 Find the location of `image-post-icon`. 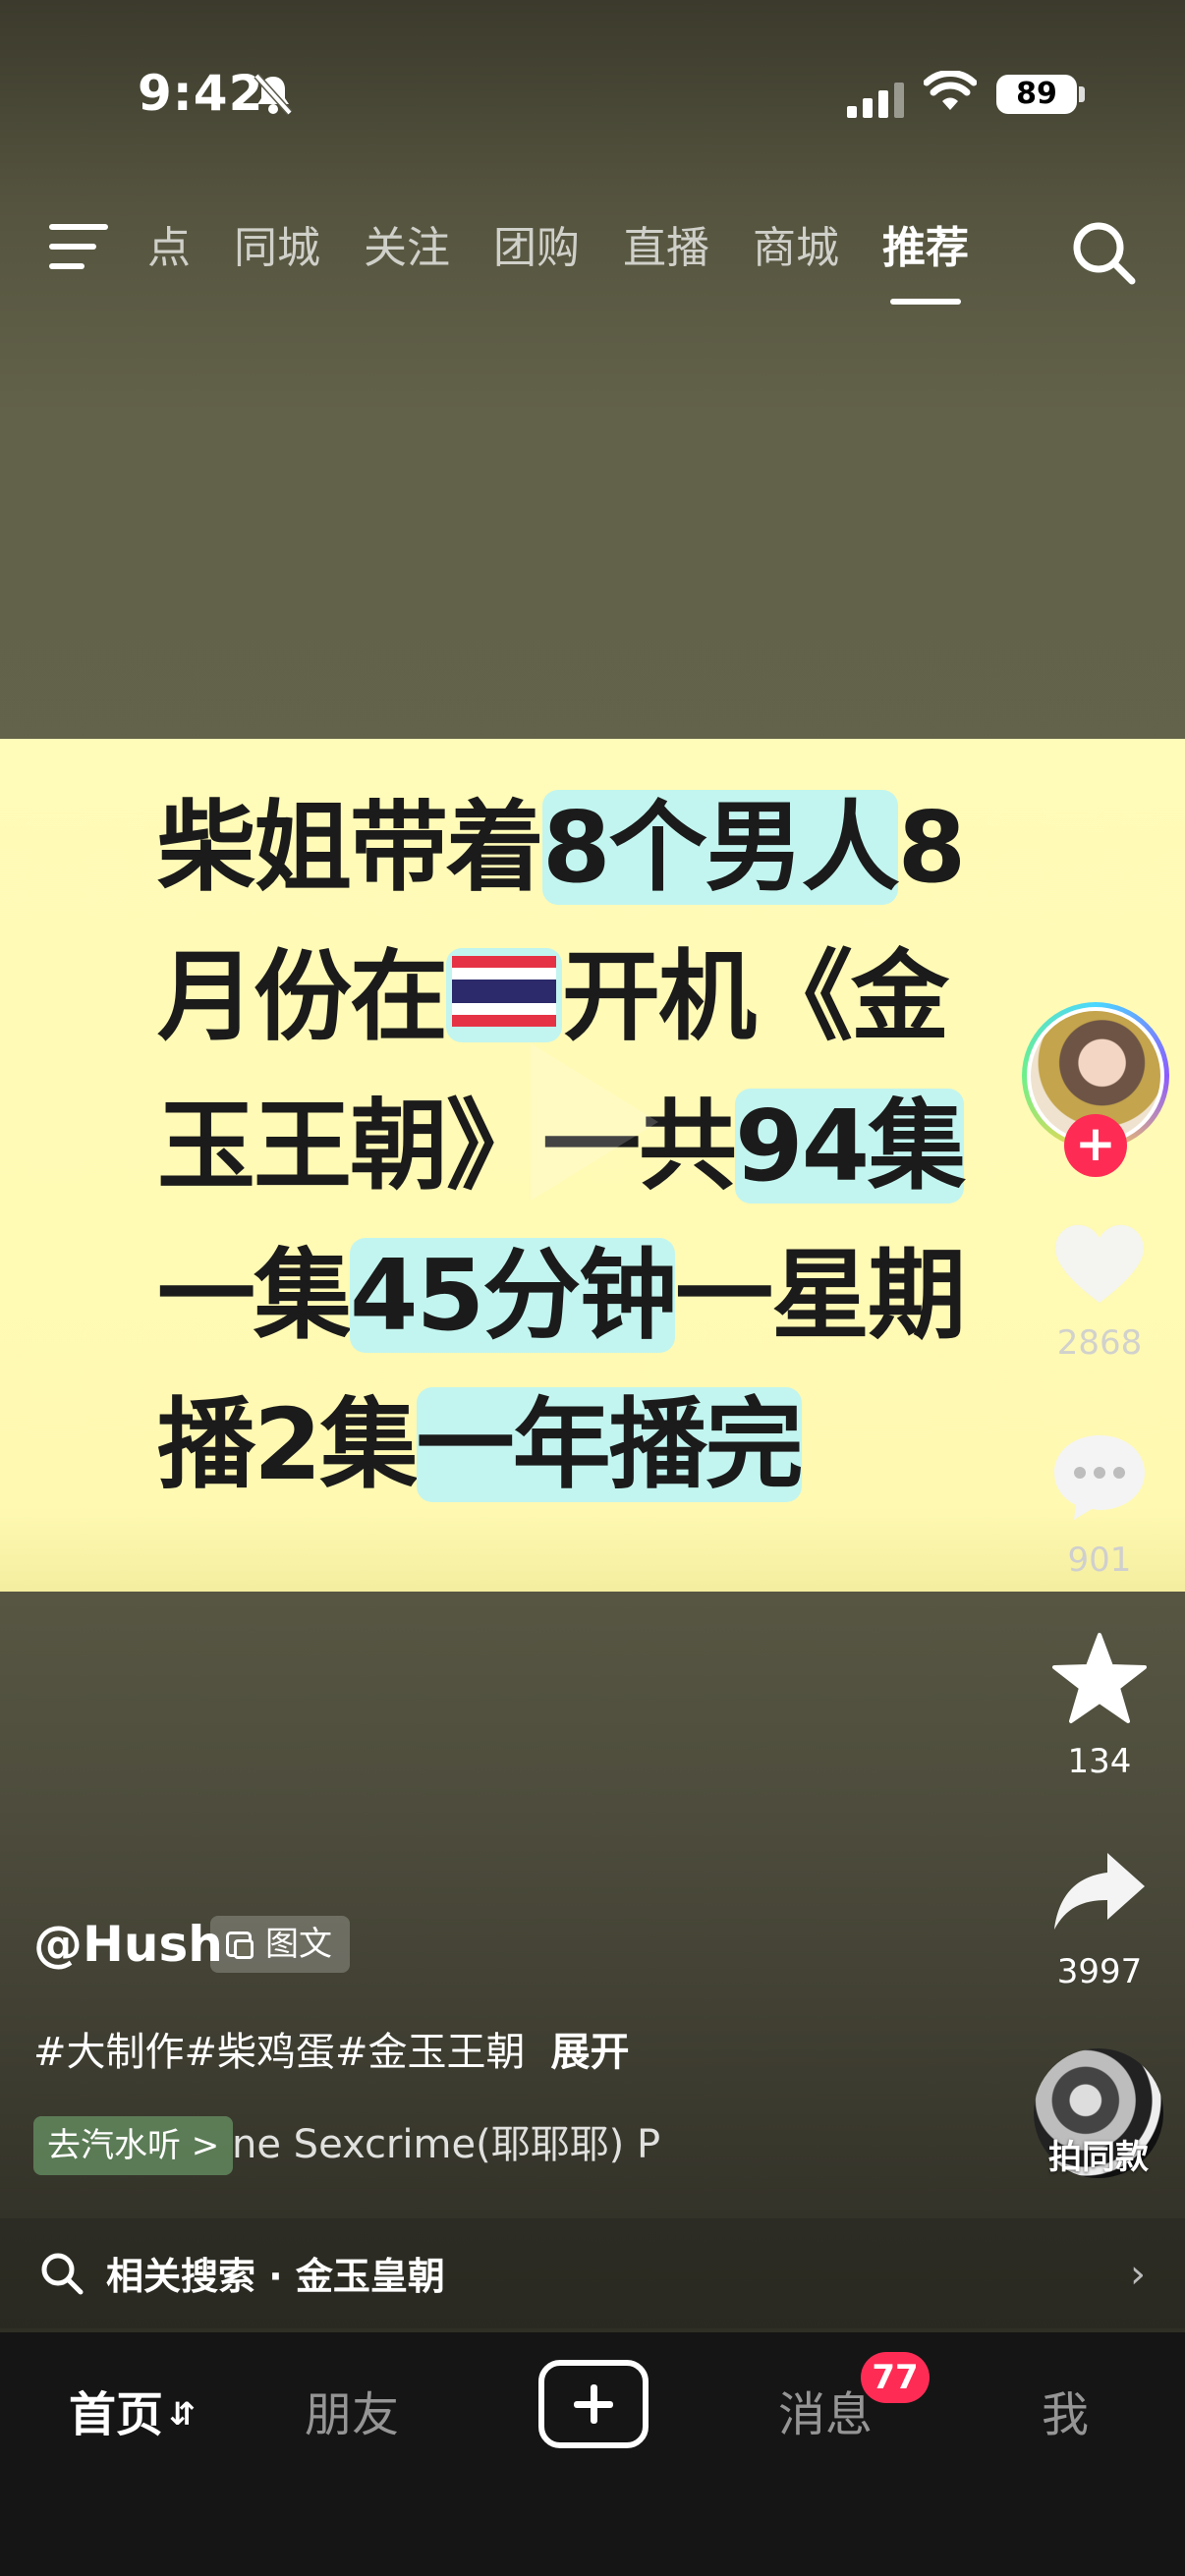

image-post-icon is located at coordinates (240, 1945).